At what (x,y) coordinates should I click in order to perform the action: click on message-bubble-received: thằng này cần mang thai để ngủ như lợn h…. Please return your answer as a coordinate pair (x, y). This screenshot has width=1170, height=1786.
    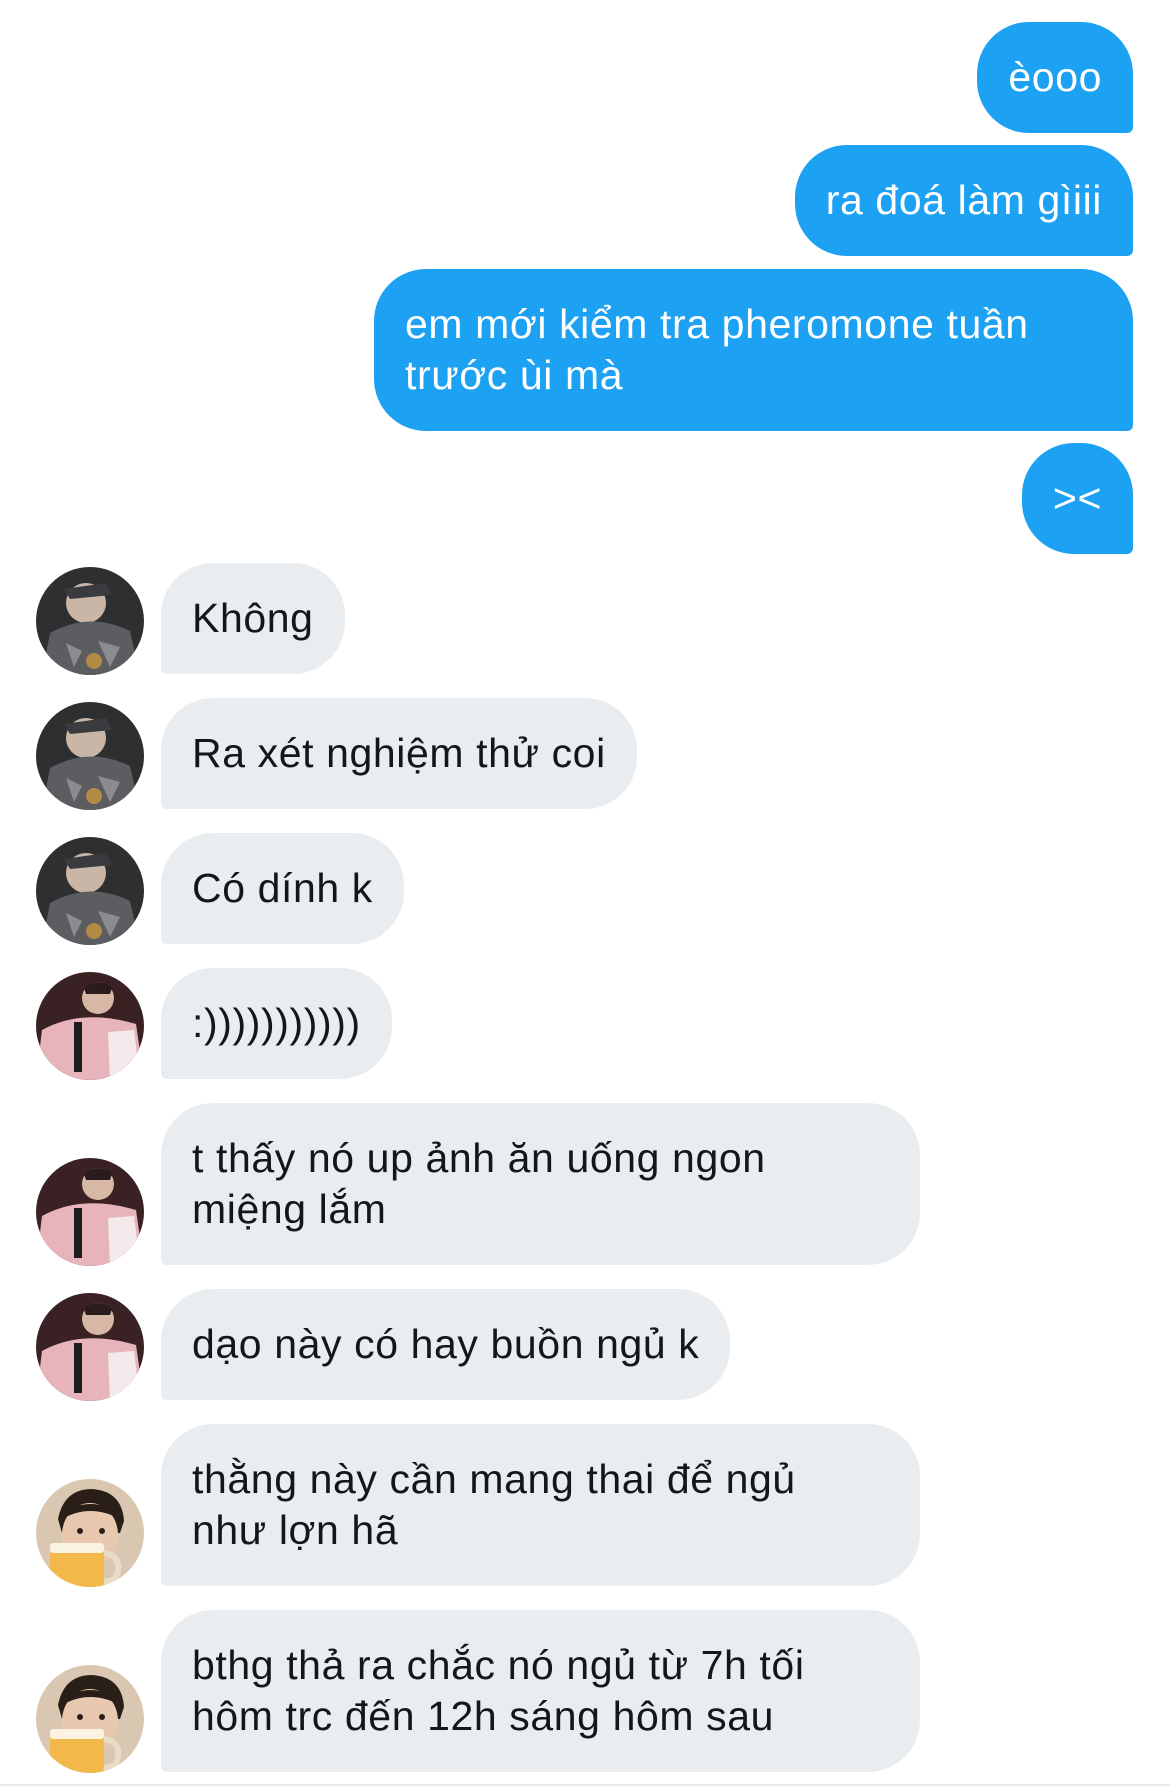
    Looking at the image, I should click on (540, 1505).